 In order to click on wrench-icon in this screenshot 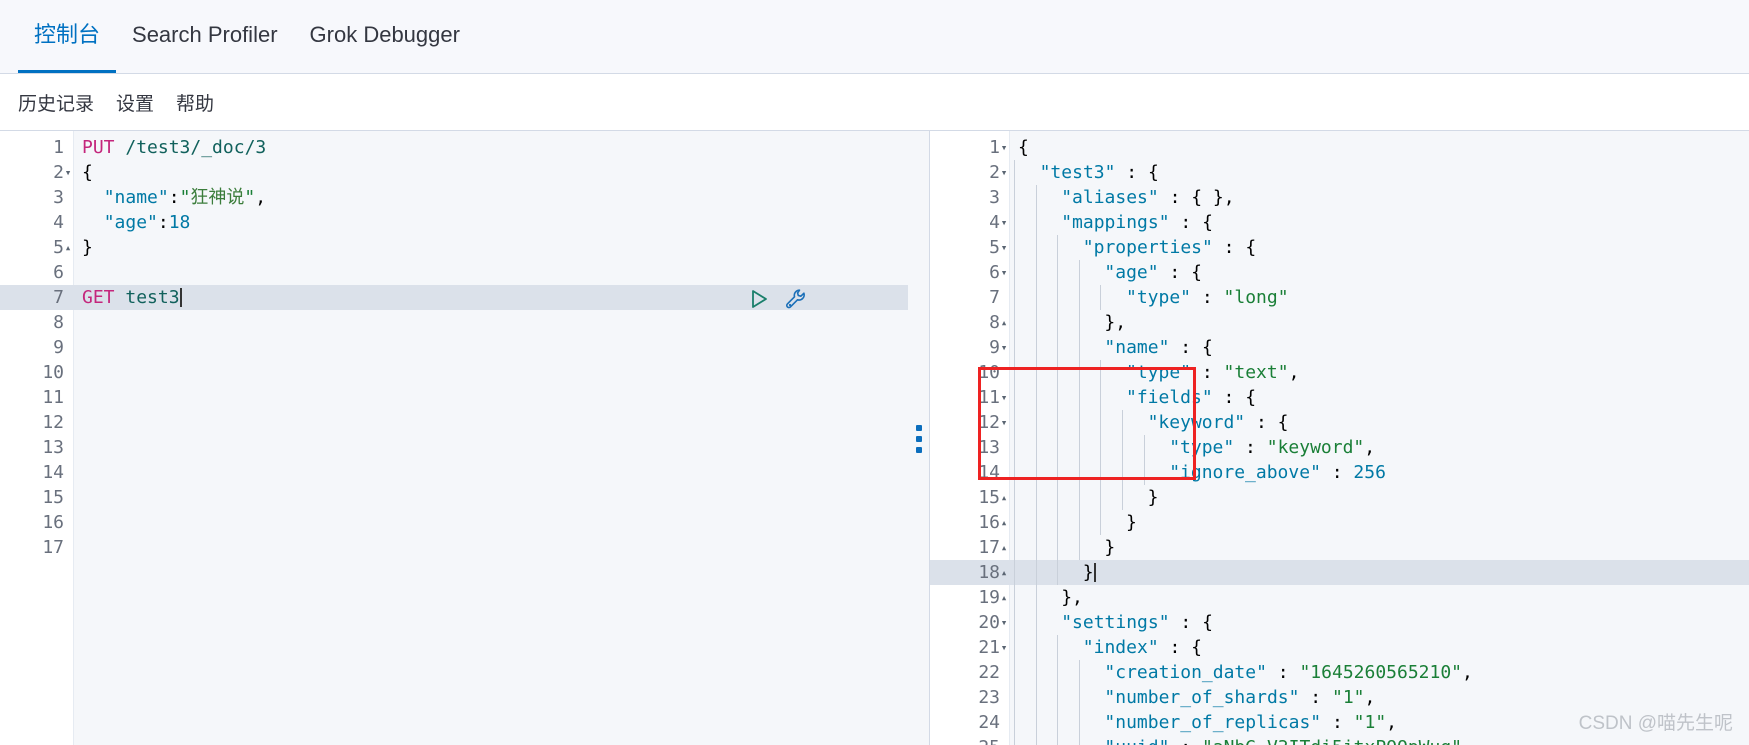, I will do `click(796, 299)`.